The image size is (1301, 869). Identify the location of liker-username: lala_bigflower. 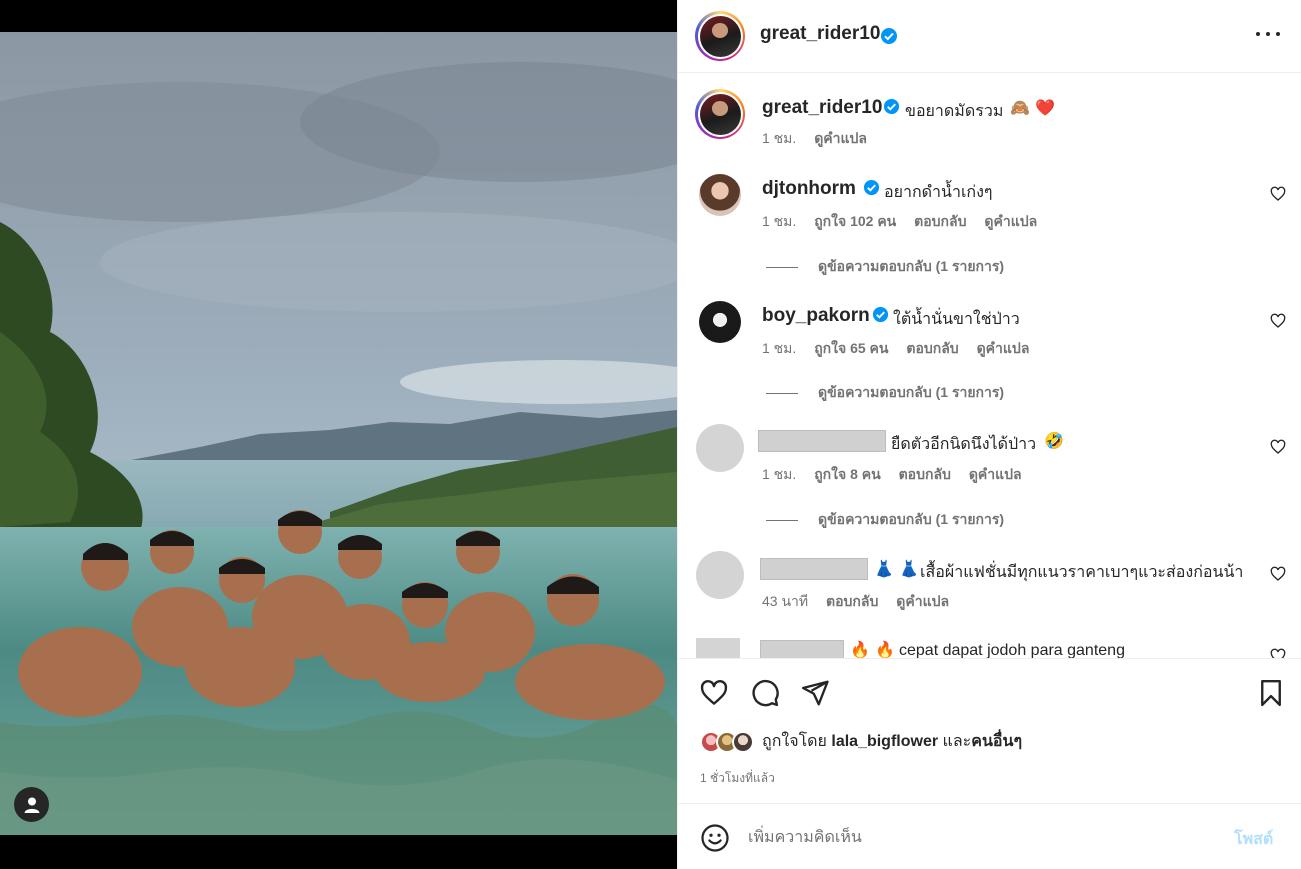
(884, 741).